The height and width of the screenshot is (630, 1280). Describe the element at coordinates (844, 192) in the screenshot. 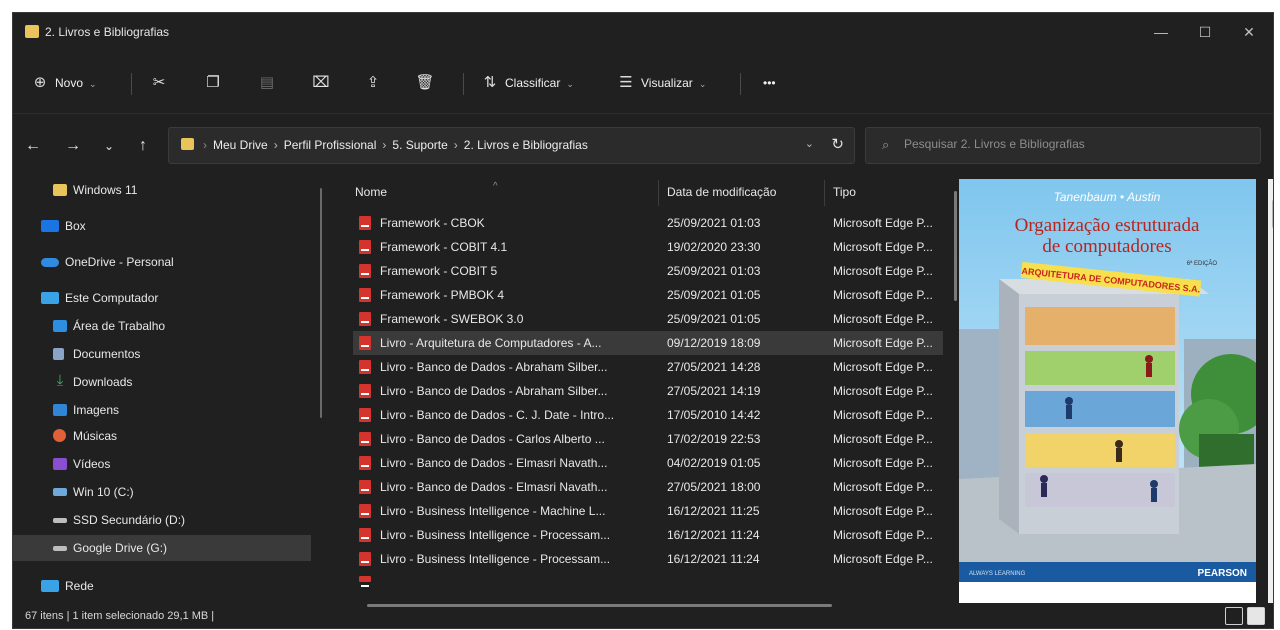

I see `column-header-type: Tipo` at that location.